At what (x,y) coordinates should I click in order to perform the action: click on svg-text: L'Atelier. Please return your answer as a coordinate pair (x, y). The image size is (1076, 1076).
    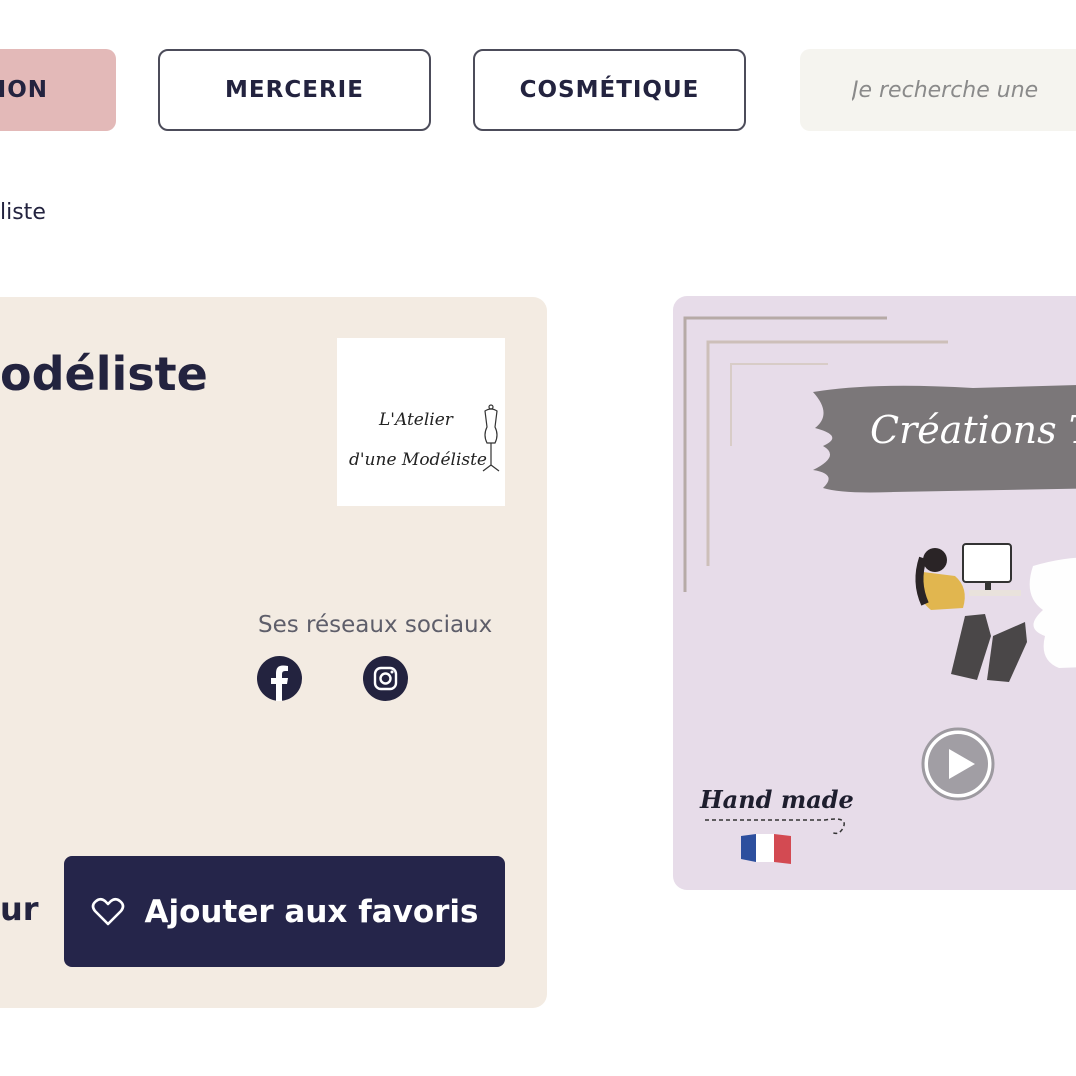
    Looking at the image, I should click on (416, 420).